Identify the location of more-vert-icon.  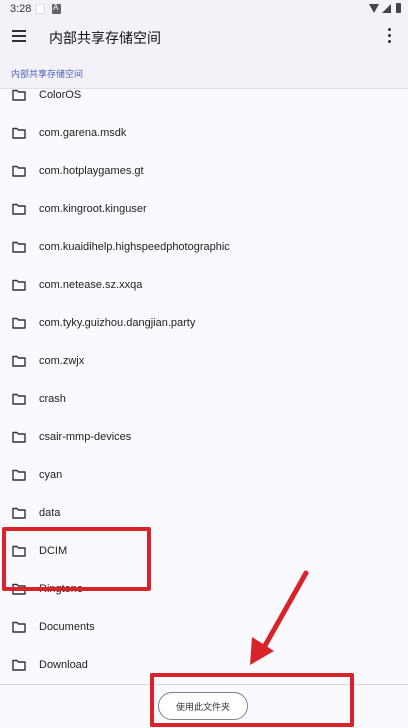
(390, 36).